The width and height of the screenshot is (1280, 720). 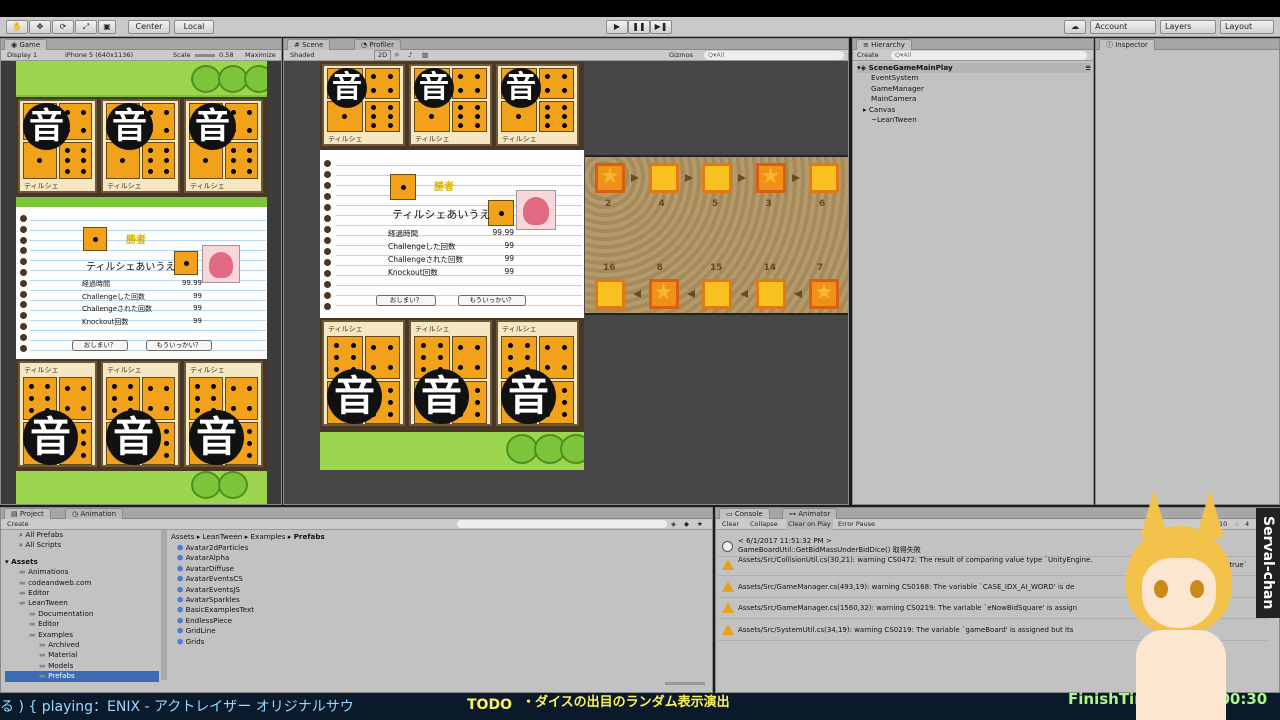 What do you see at coordinates (974, 110) in the screenshot?
I see `hierarchy-item-canvas: ▸ Canvas` at bounding box center [974, 110].